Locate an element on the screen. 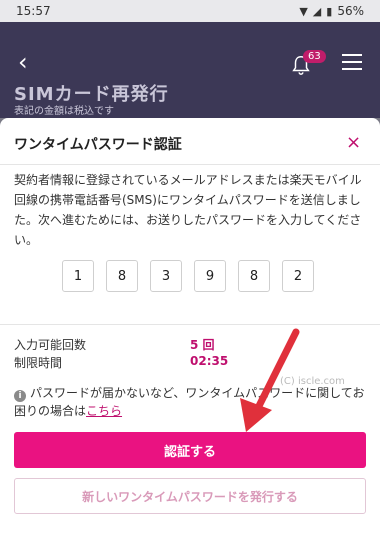  modal-title: ワンタイムパスワード認証 is located at coordinates (98, 145).